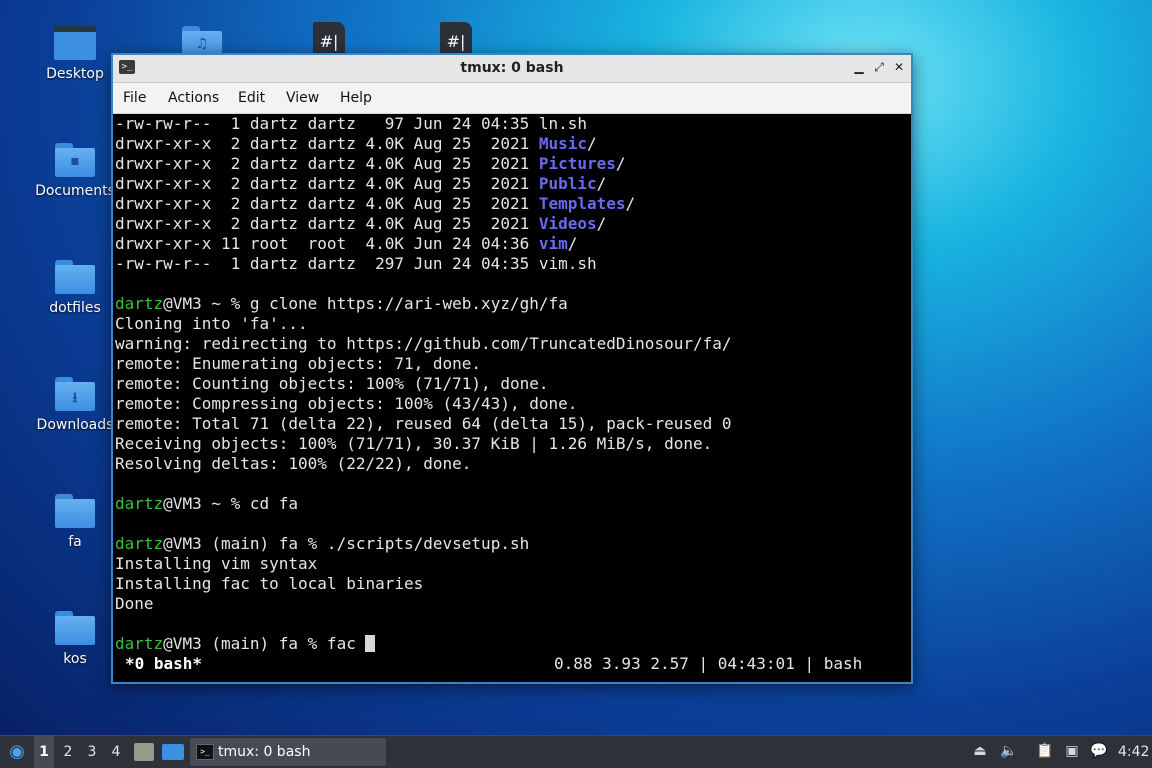 The width and height of the screenshot is (1152, 768). Describe the element at coordinates (1098, 751) in the screenshot. I see `notification-icon: 💬` at that location.